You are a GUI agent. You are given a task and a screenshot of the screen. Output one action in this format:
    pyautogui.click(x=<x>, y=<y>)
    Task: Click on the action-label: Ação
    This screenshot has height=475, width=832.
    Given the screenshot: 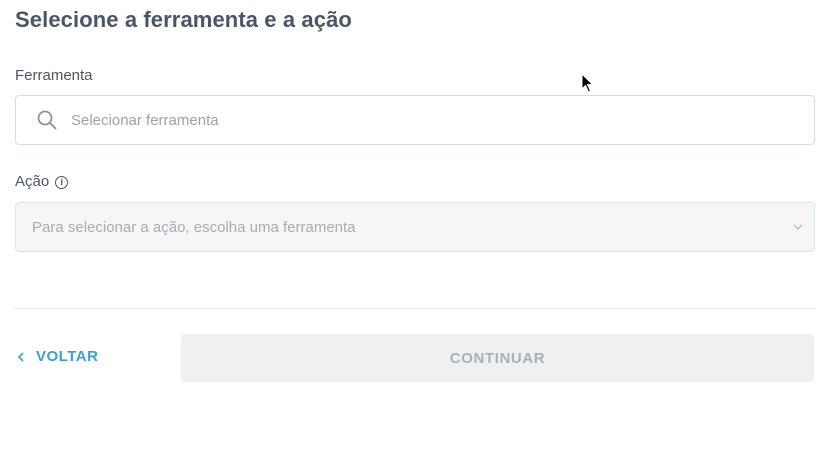 What is the action you would take?
    pyautogui.click(x=32, y=181)
    